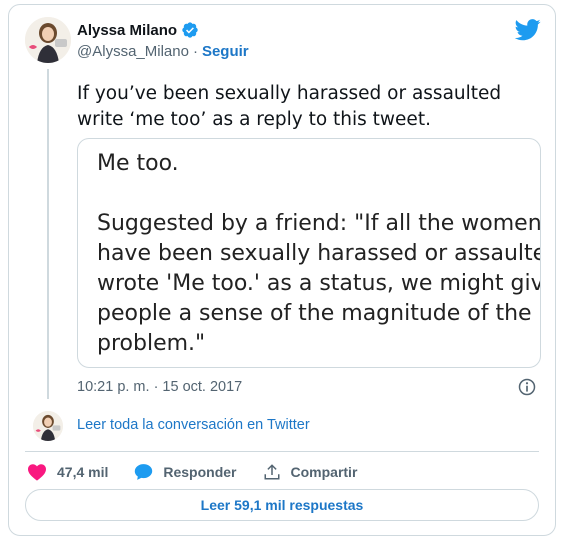 The width and height of the screenshot is (565, 543). I want to click on media-line: problem.", so click(151, 343).